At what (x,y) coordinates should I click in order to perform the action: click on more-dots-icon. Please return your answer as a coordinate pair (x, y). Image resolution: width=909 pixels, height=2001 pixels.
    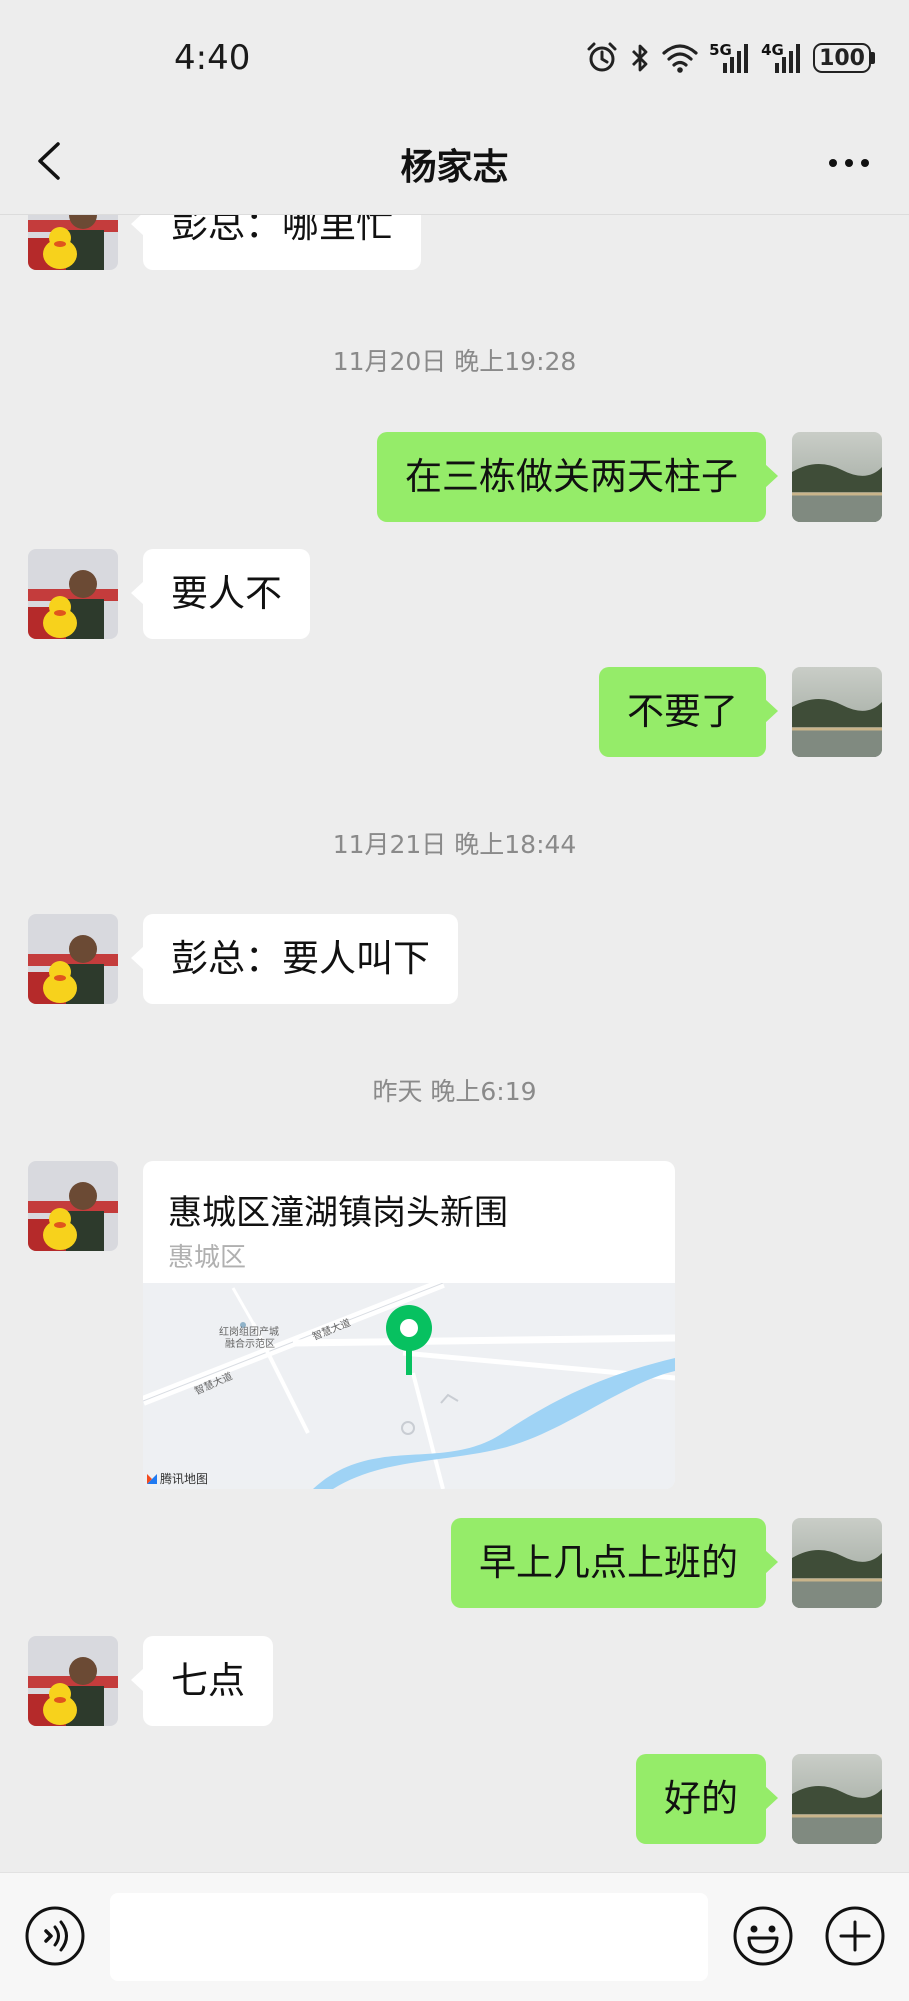
    Looking at the image, I should click on (849, 163).